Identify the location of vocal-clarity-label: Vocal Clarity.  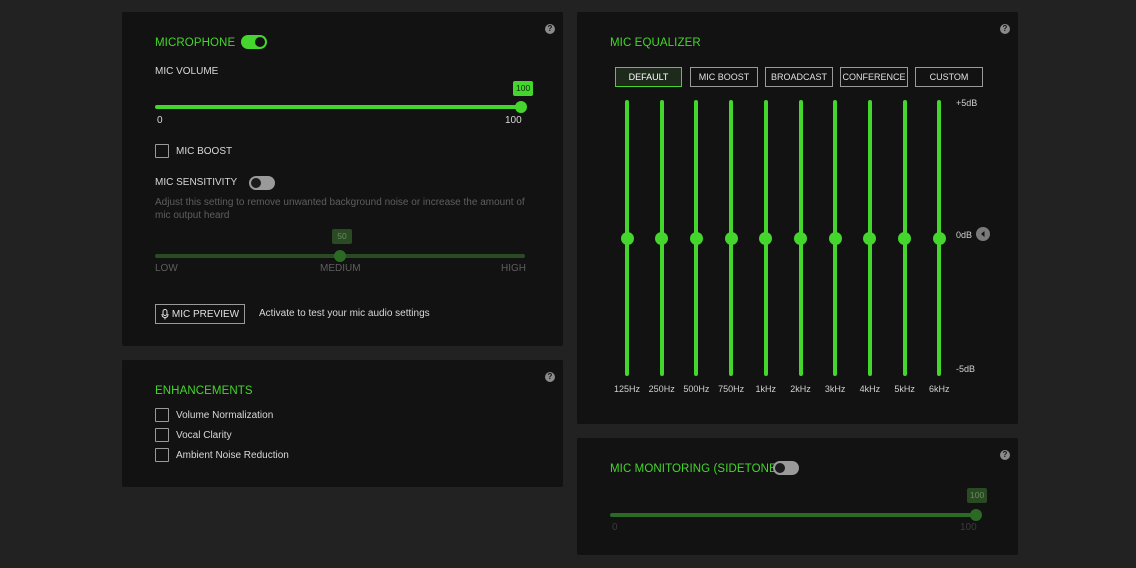
(204, 435).